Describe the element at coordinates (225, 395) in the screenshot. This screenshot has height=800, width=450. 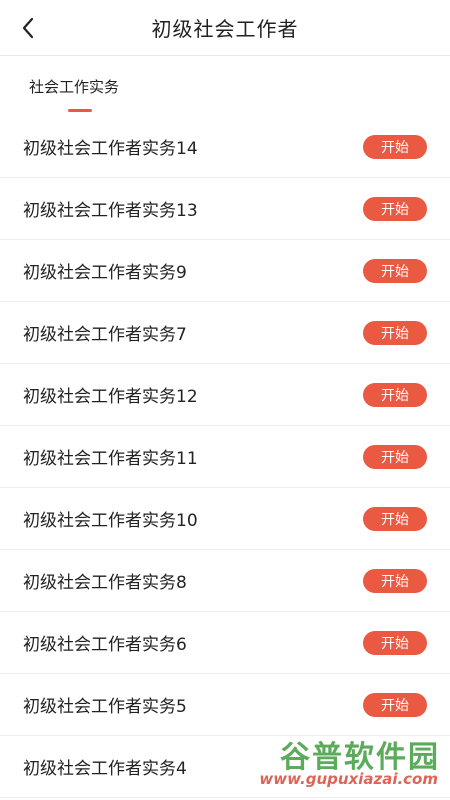
I see `list-item: 初级社会工作者实务12 开始` at that location.